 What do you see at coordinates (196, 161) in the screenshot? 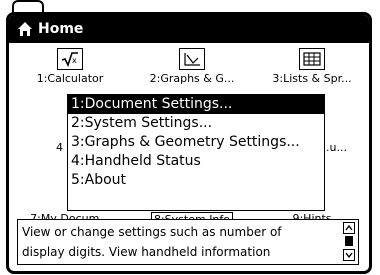
I see `menu-item-handheld-status: 4:Handheld Status` at bounding box center [196, 161].